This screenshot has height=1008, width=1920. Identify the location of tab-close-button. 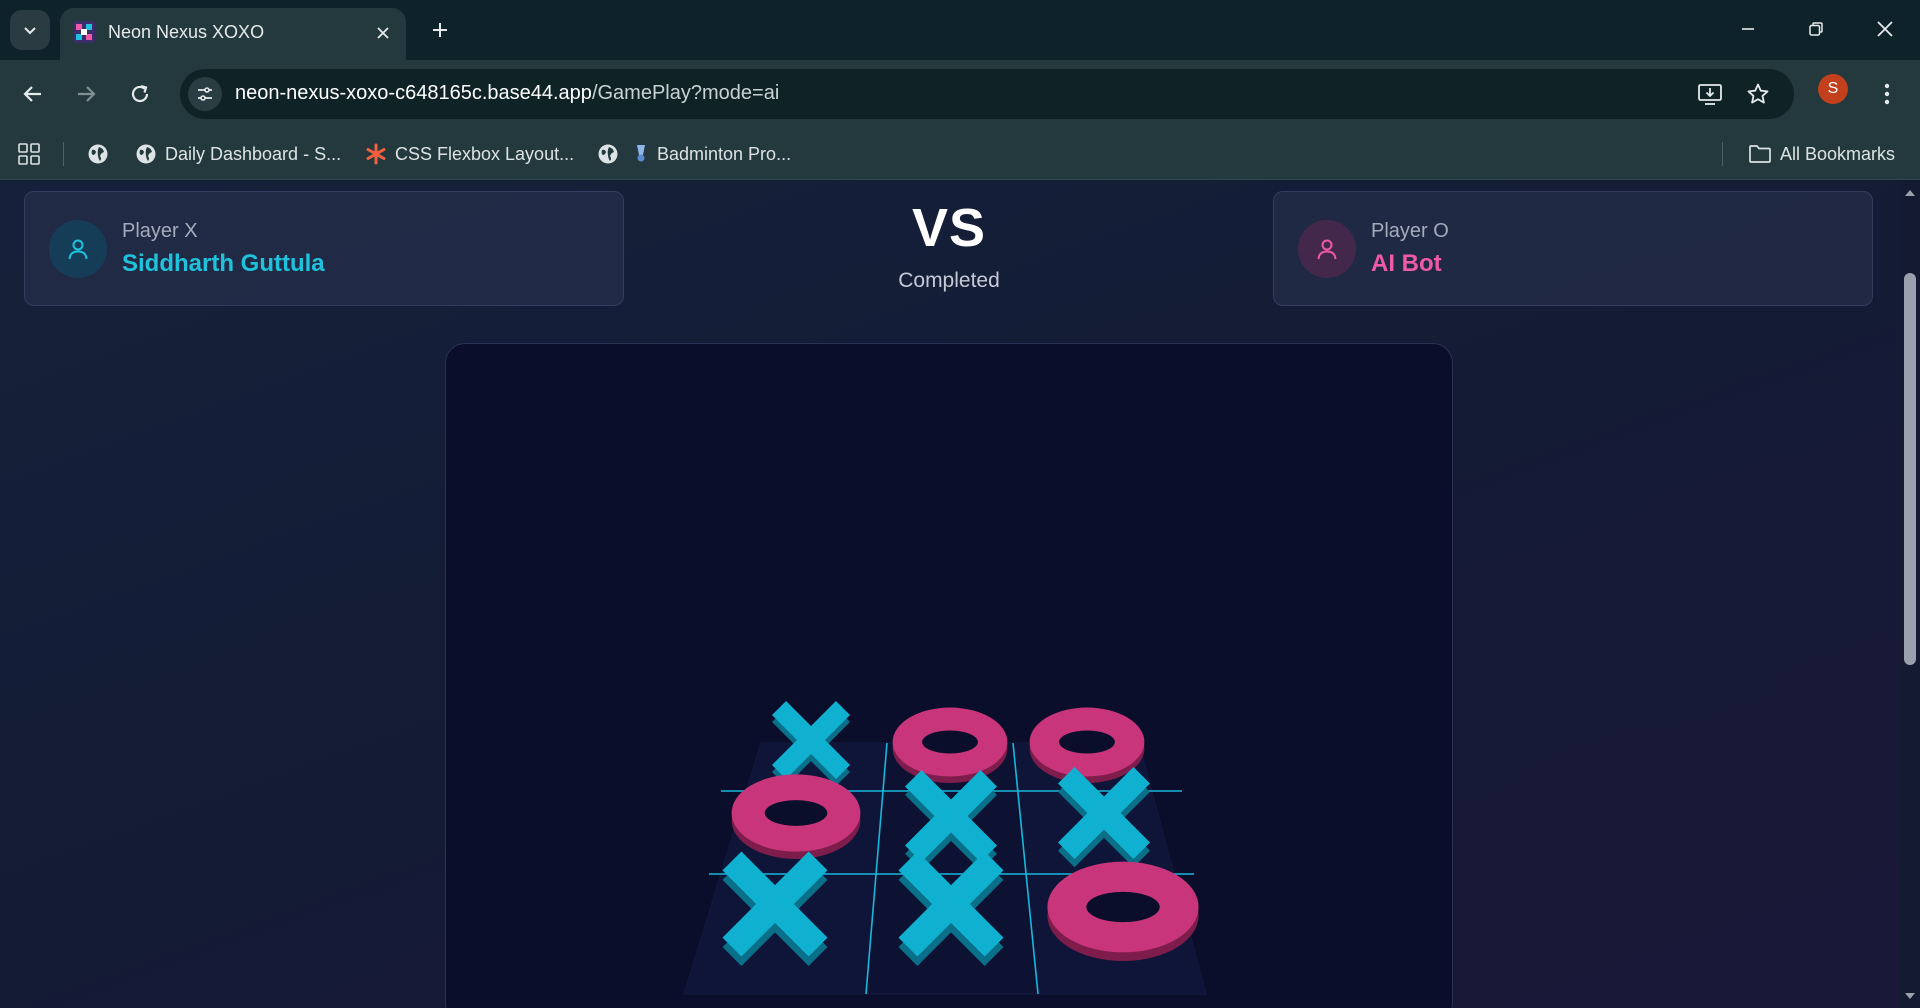
(383, 33).